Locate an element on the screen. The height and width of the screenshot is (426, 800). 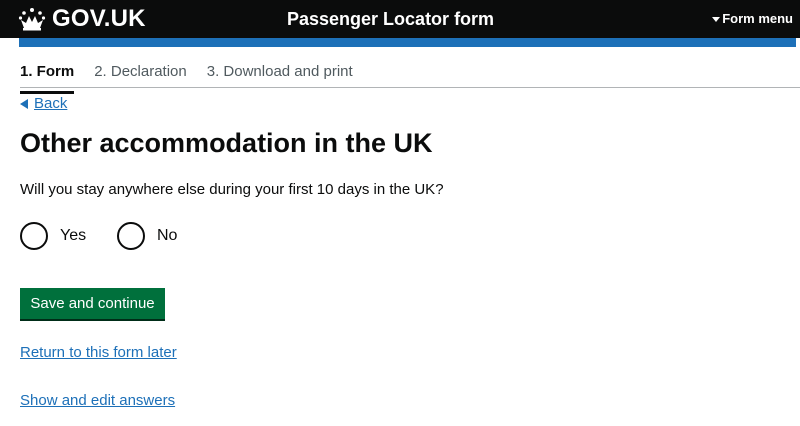
form-menu-button: Form menu is located at coordinates (752, 19).